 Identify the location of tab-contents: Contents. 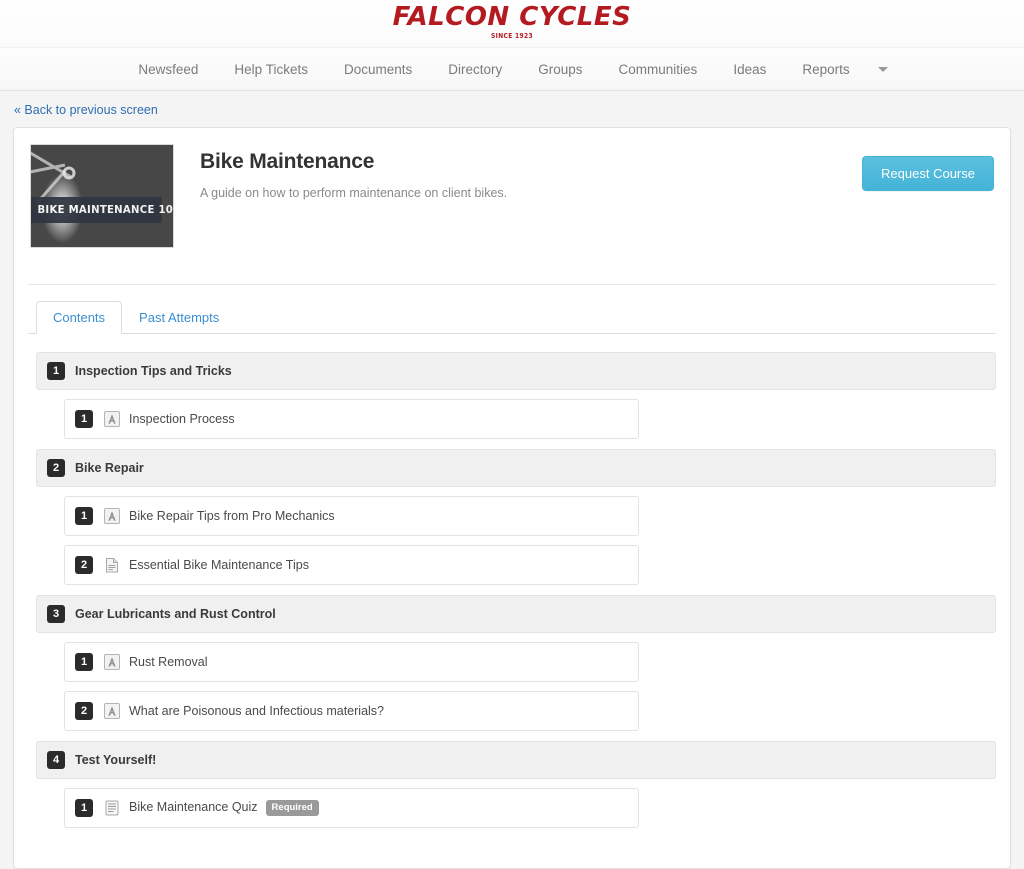
(79, 317).